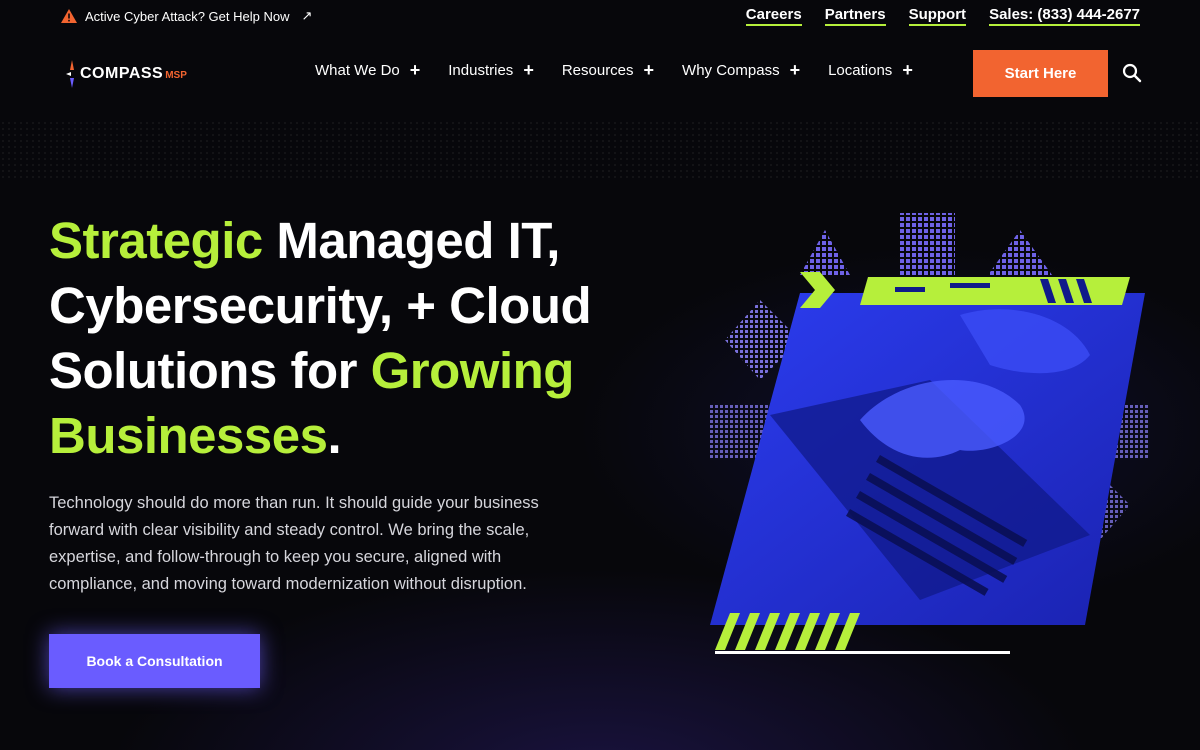 This screenshot has width=1200, height=750. Describe the element at coordinates (70, 74) in the screenshot. I see `compass-logo-icon` at that location.